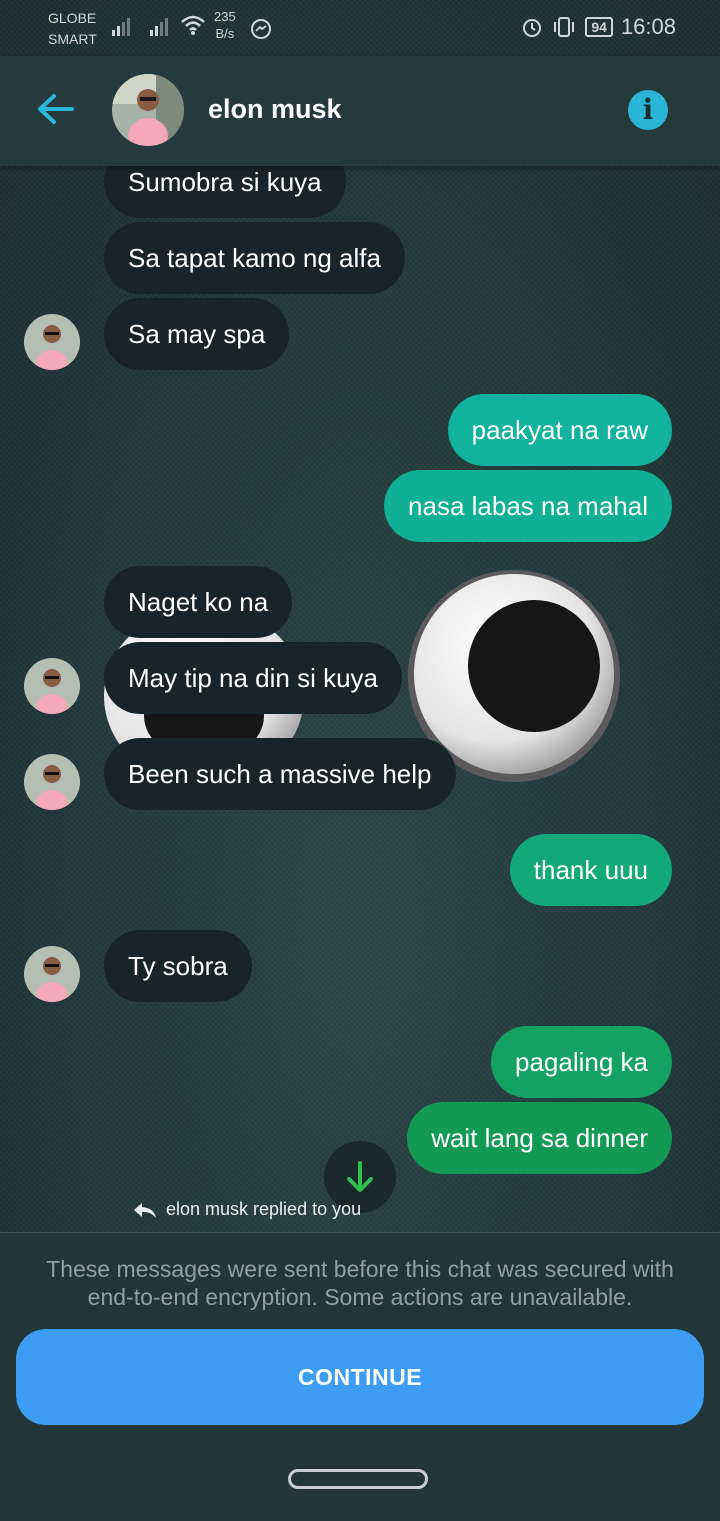 The width and height of the screenshot is (720, 1521). I want to click on clock: 16:08, so click(648, 26).